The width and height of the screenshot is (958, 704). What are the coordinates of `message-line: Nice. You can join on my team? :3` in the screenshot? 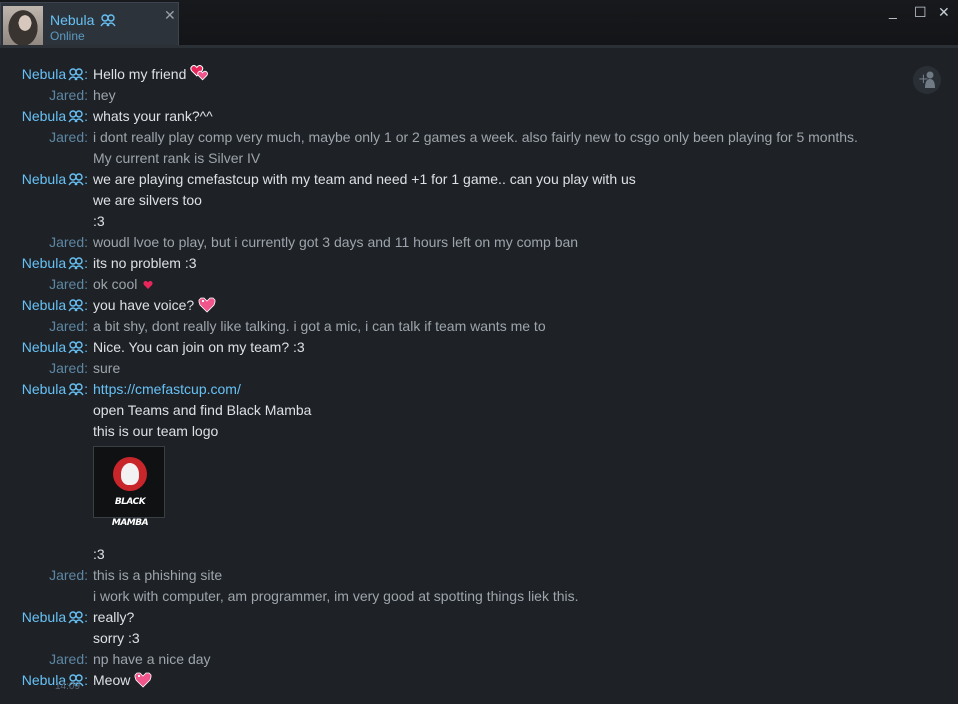 It's located at (513, 347).